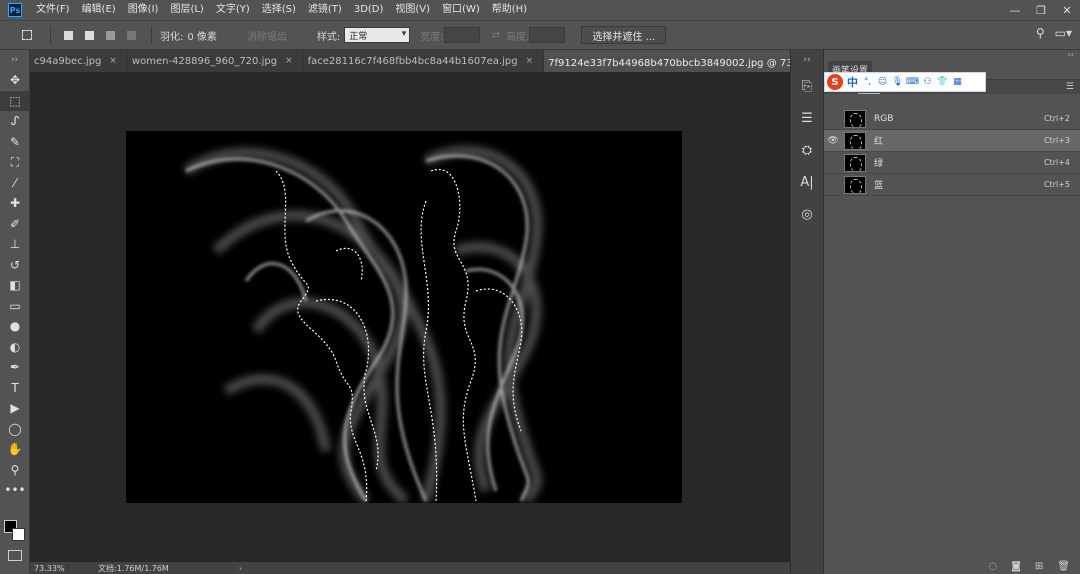 This screenshot has height=574, width=1080. What do you see at coordinates (1040, 33) in the screenshot?
I see `search-icon: ⚲` at bounding box center [1040, 33].